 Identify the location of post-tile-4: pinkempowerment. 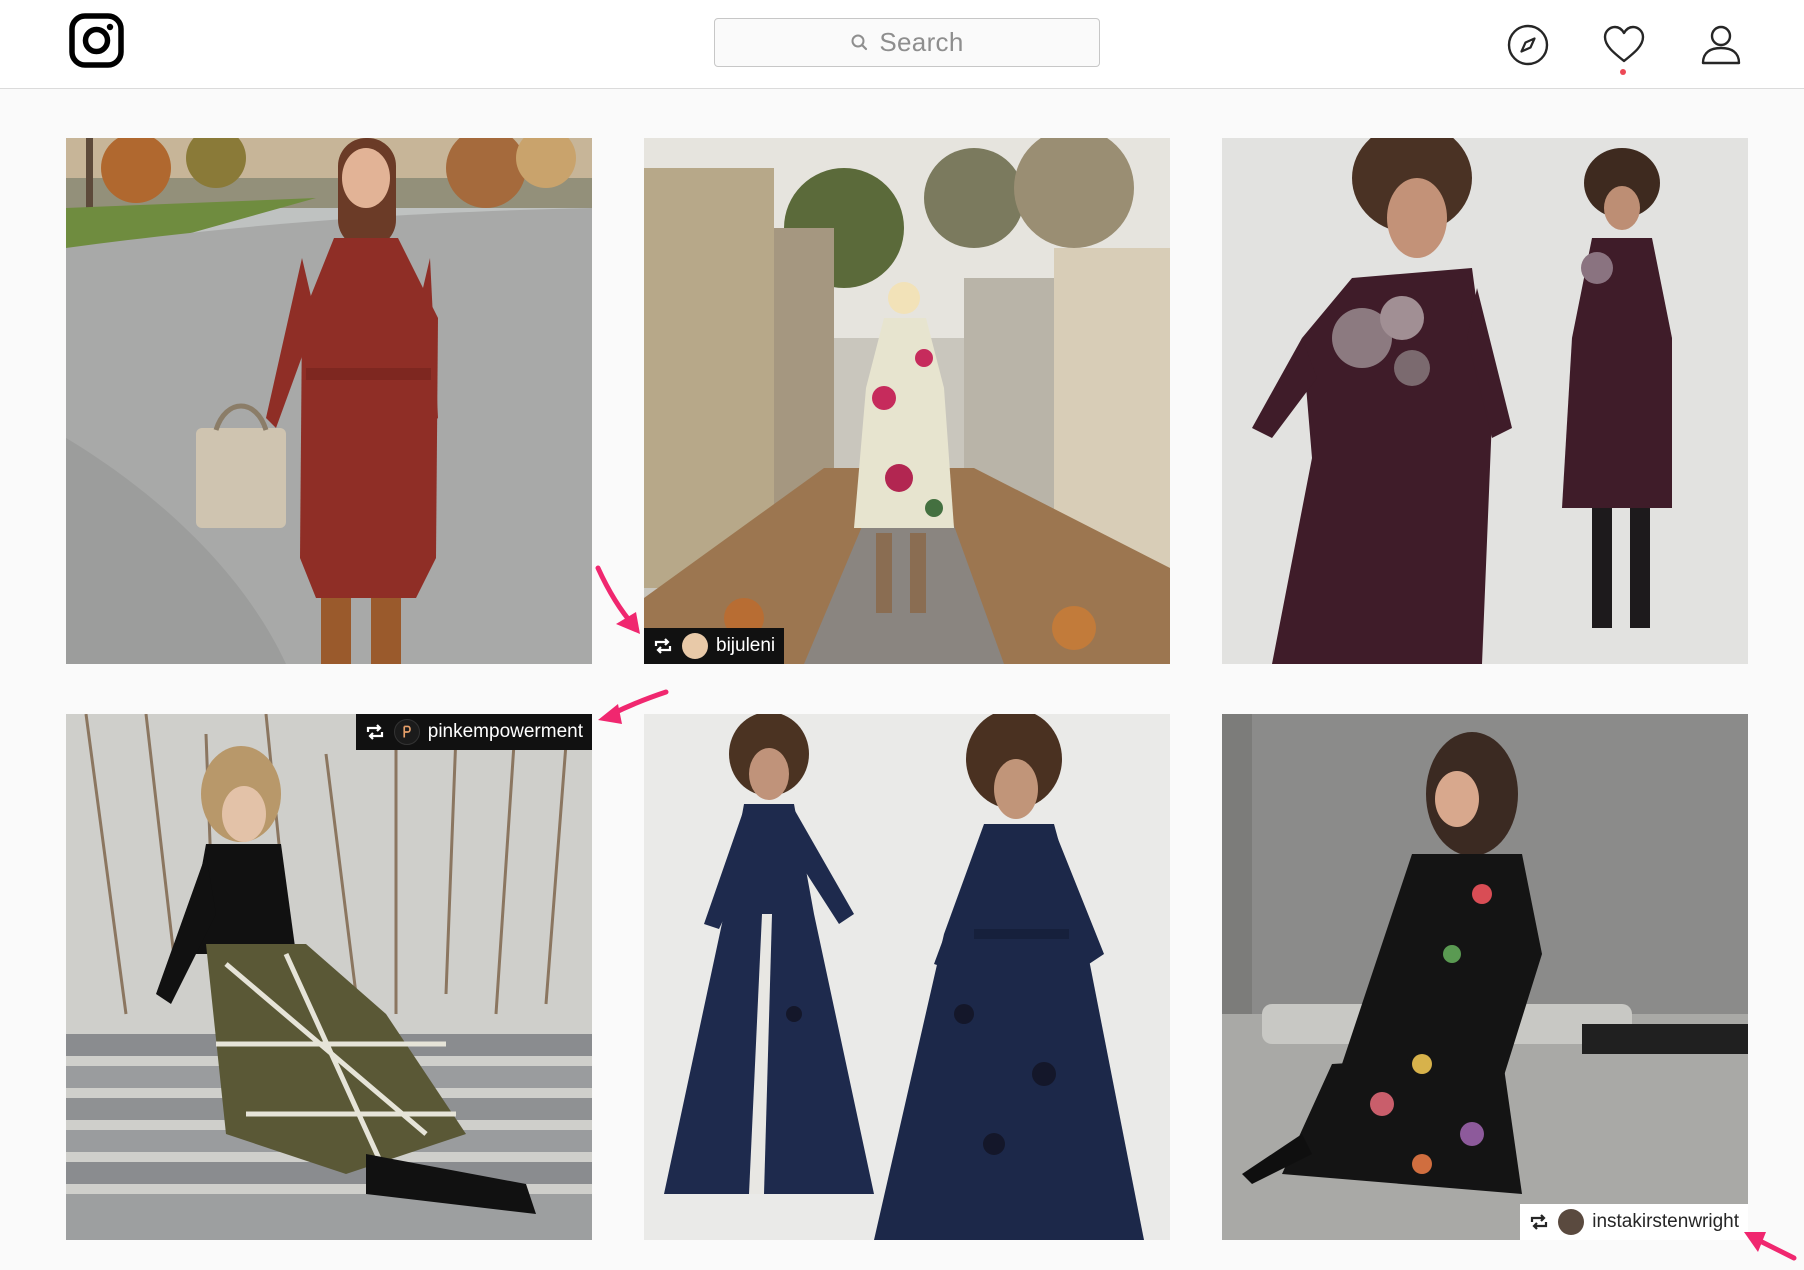
(329, 977).